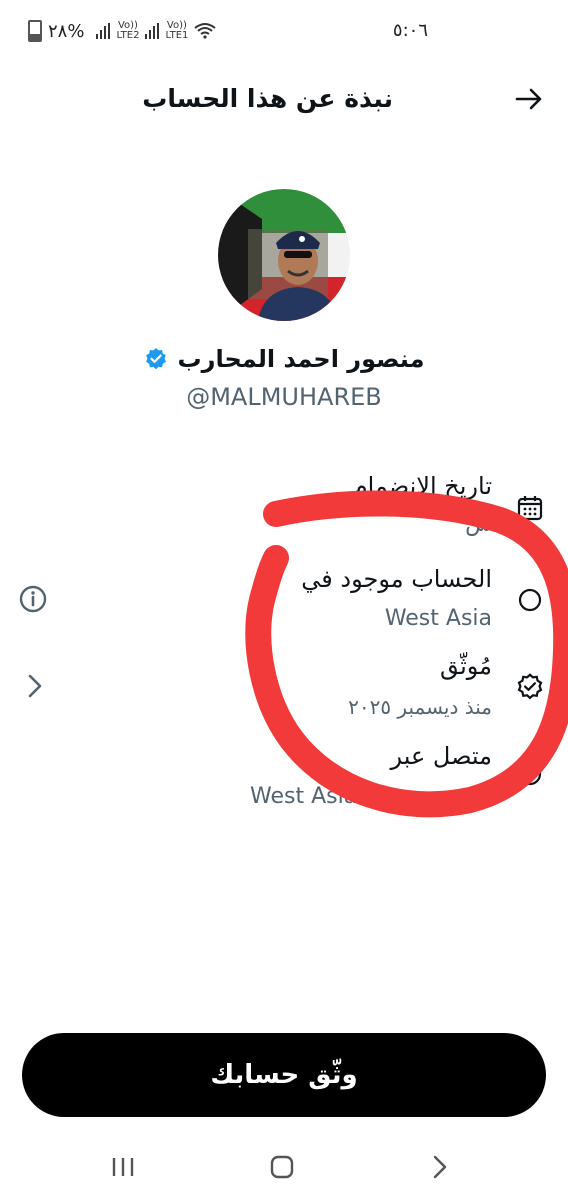 The height and width of the screenshot is (1200, 568). I want to click on recent-apps-icon, so click(123, 1167).